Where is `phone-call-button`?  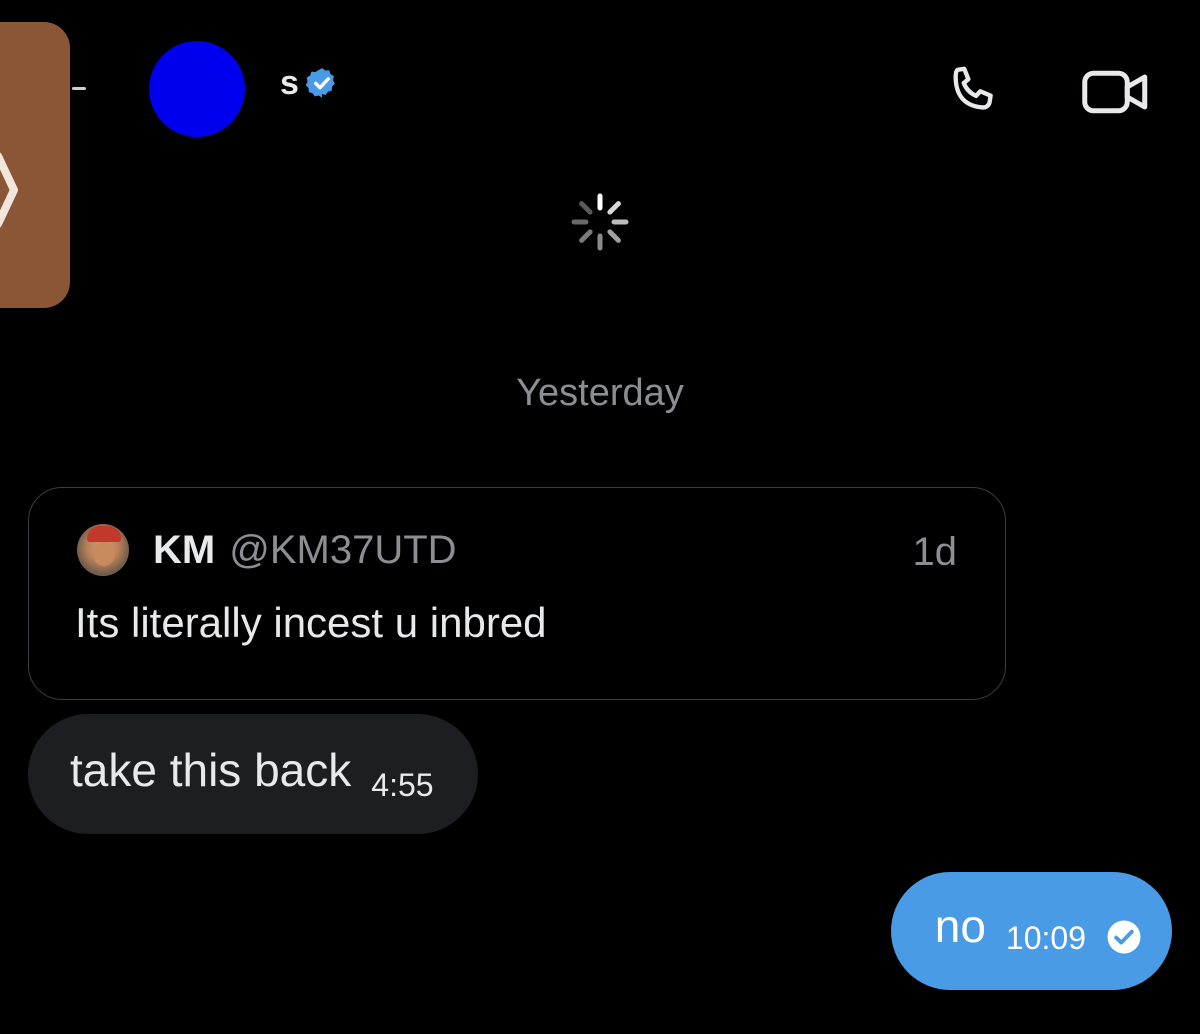 phone-call-button is located at coordinates (972, 92).